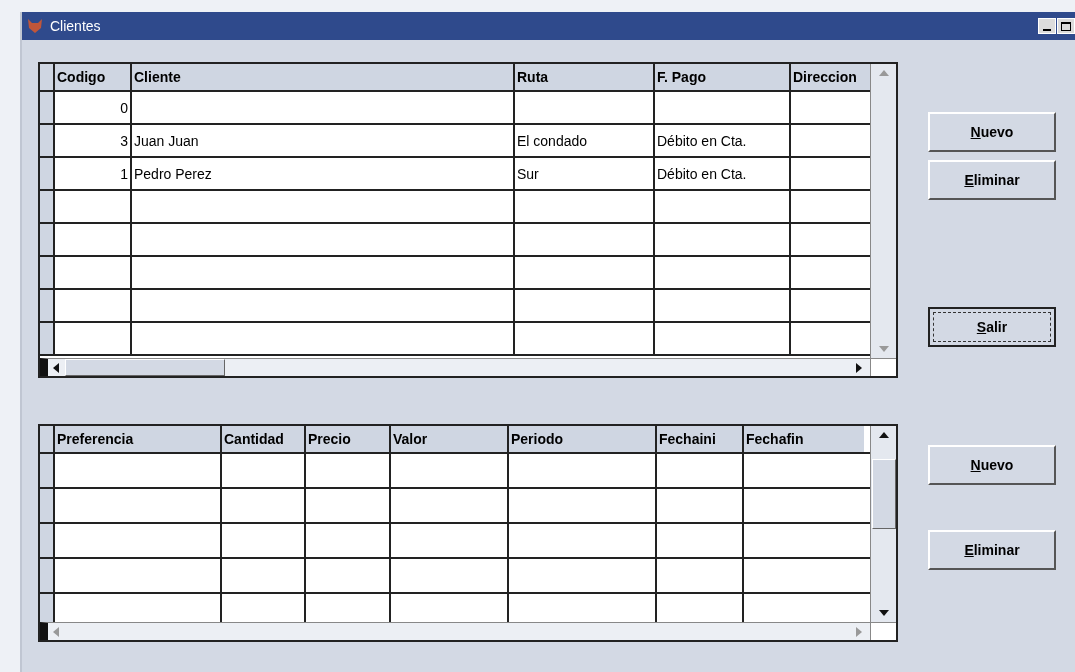  I want to click on scroll-right-icon, so click(859, 367).